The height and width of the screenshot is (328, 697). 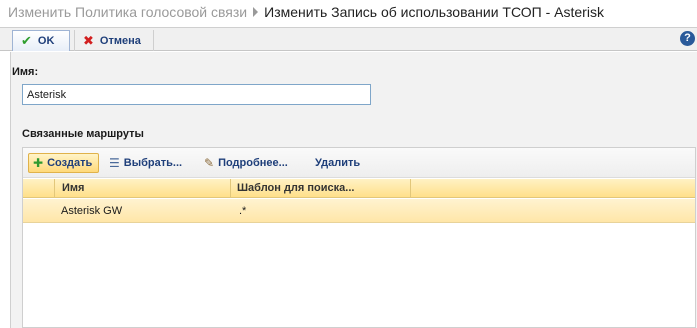 I want to click on route-pattern-cell: .*, so click(x=243, y=211).